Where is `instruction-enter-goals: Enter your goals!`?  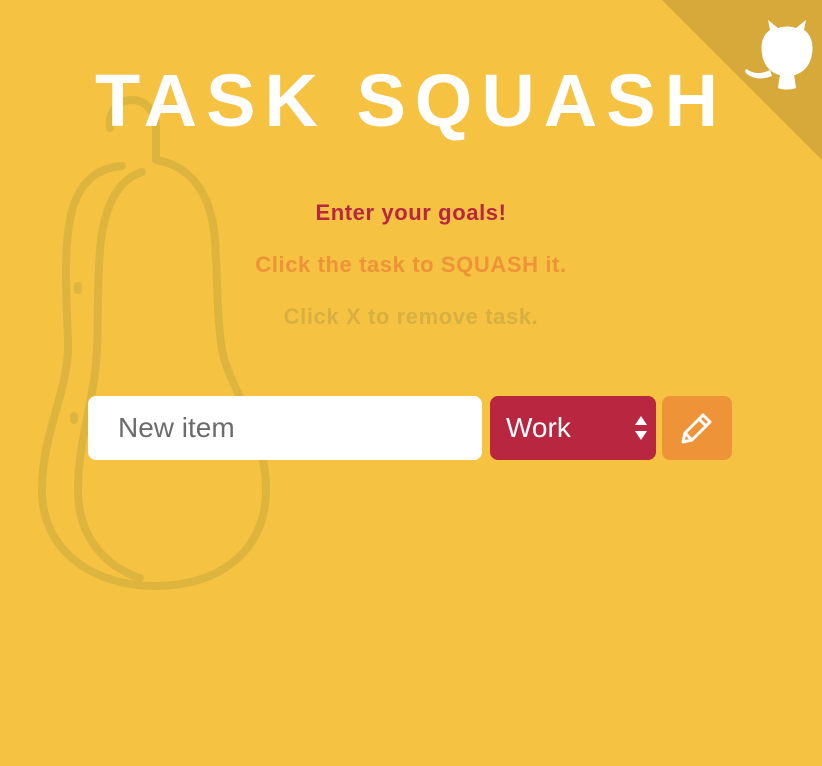
instruction-enter-goals: Enter your goals! is located at coordinates (411, 212).